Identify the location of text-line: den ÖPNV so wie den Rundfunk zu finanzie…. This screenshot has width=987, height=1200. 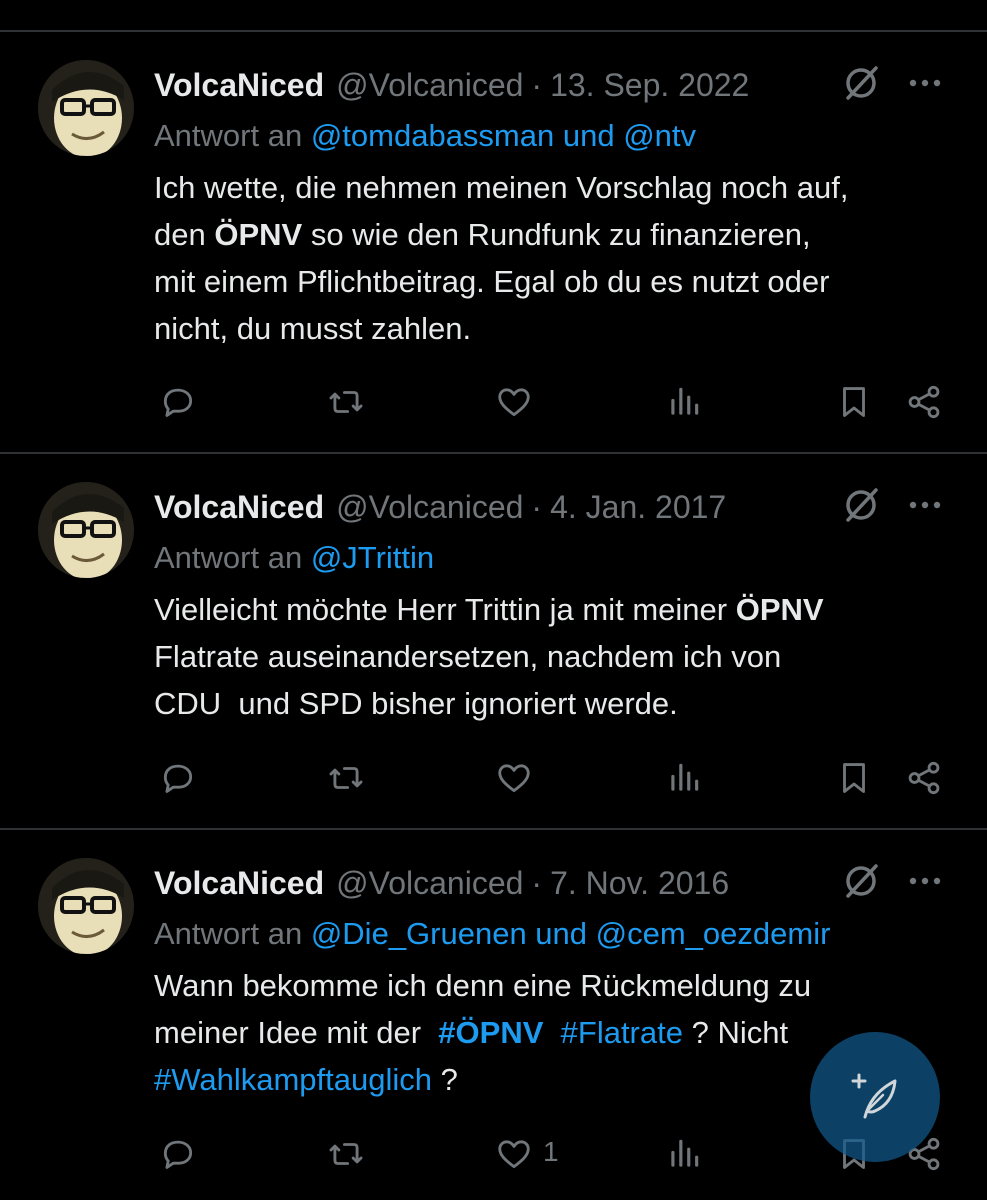
(554, 234).